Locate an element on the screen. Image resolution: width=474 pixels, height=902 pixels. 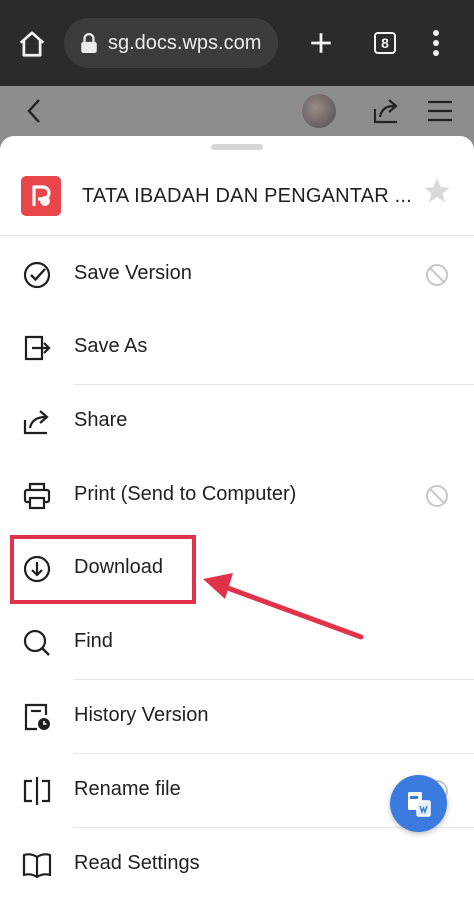
star-icon is located at coordinates (437, 193).